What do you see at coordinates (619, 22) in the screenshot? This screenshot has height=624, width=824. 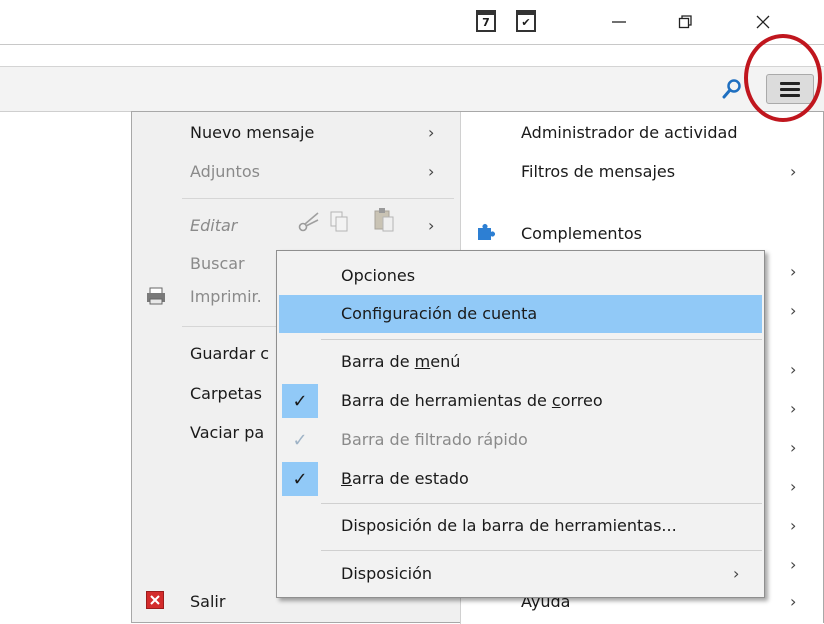 I see `minimize-icon` at bounding box center [619, 22].